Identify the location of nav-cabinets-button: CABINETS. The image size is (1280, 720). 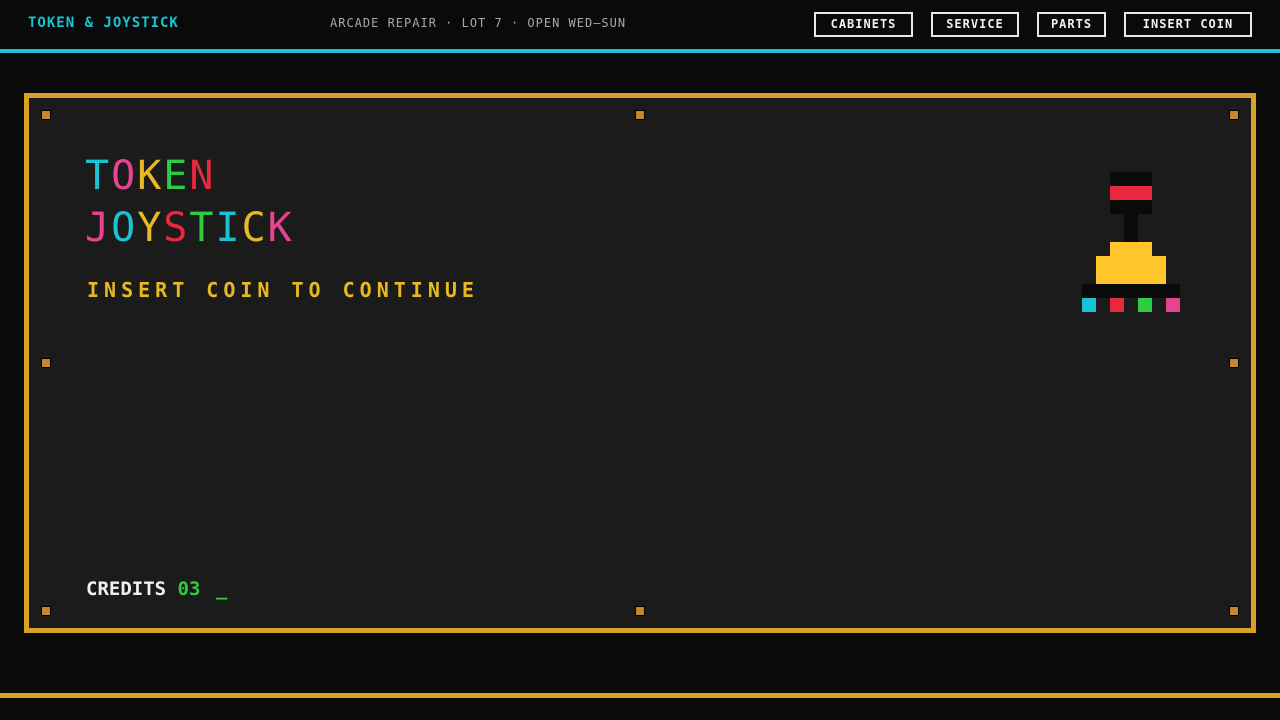
(863, 24).